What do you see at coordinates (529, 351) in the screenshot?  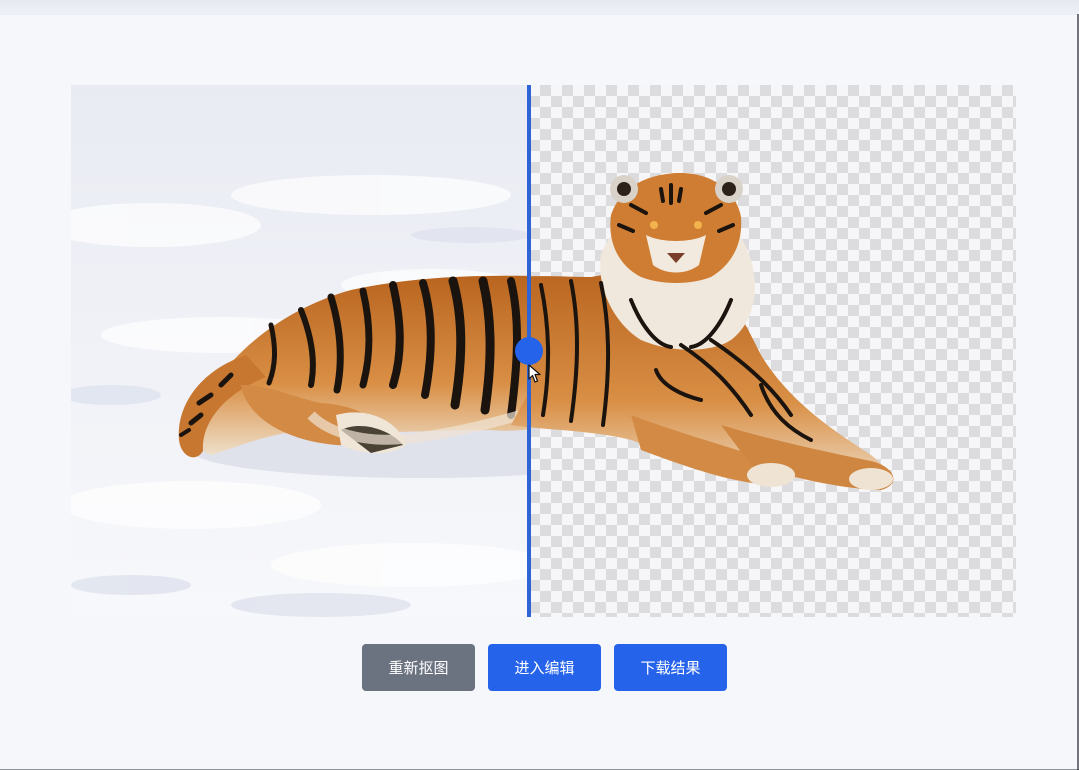 I see `drag-handle-icon` at bounding box center [529, 351].